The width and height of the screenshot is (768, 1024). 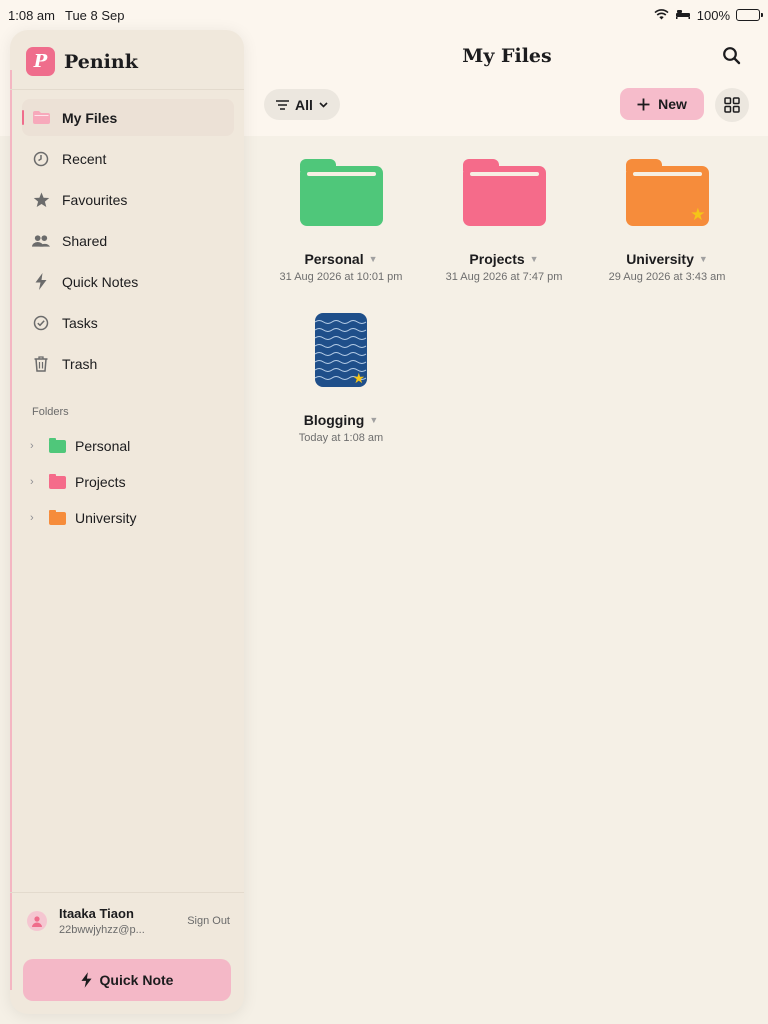 What do you see at coordinates (50, 412) in the screenshot?
I see `folders-section-title: Folders` at bounding box center [50, 412].